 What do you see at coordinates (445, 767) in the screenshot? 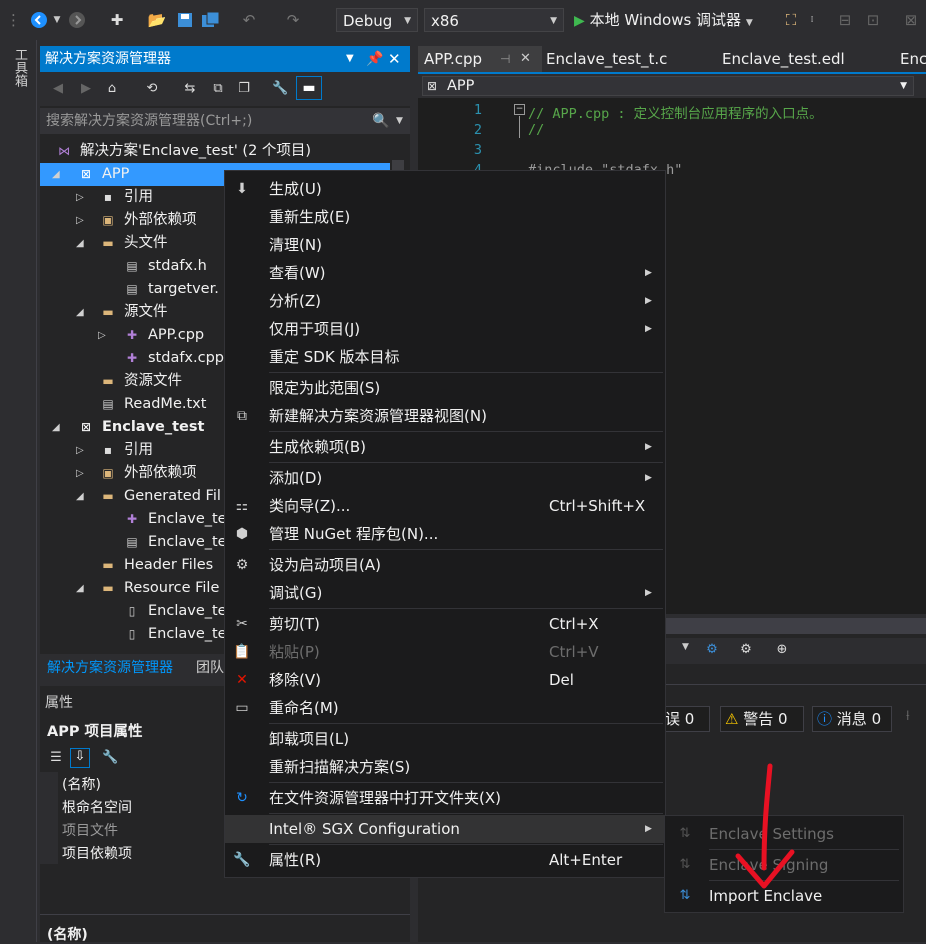
I see `menu-item: 重新扫描解决方案(S)` at bounding box center [445, 767].